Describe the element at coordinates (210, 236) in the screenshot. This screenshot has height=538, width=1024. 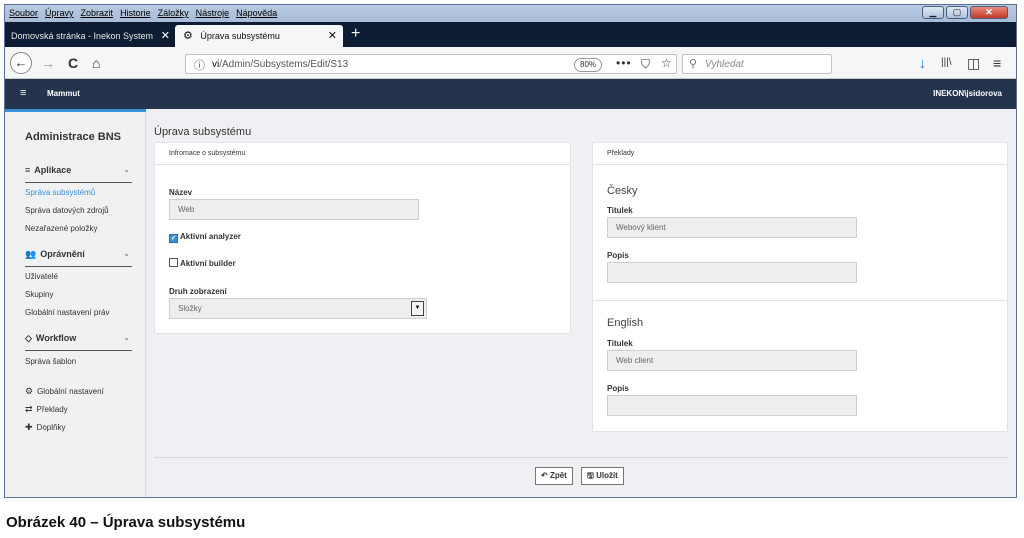
I see `active-analyzer-label: Aktivní analyzer` at that location.